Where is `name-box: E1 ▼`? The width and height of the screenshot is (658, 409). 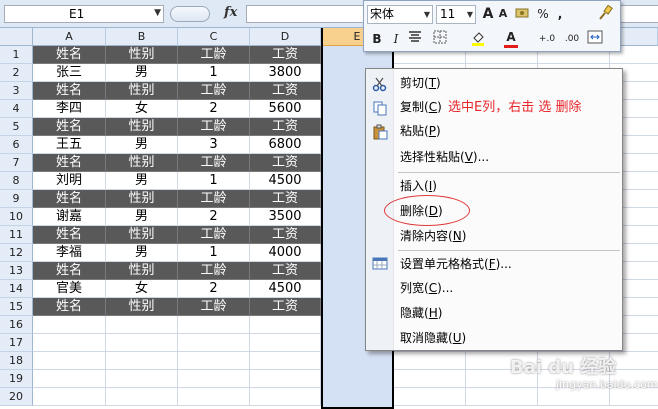 name-box: E1 ▼ is located at coordinates (84, 14).